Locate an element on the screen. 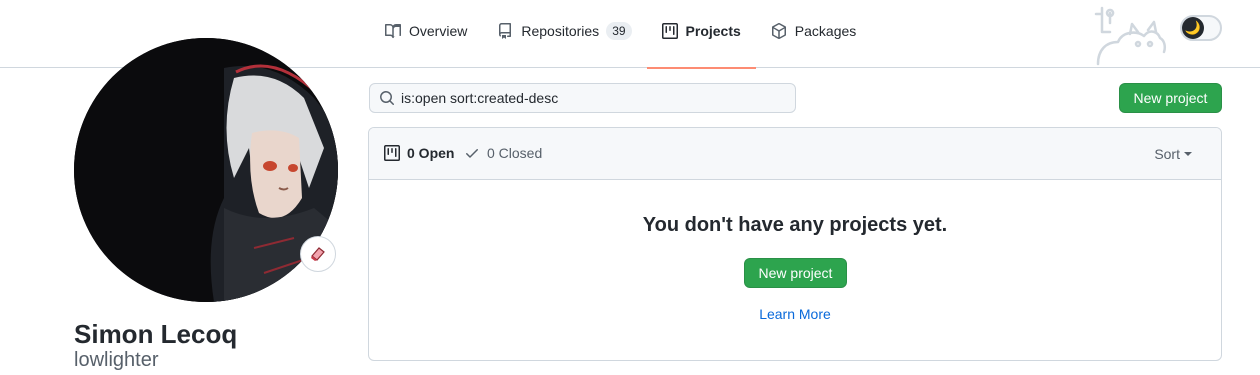 This screenshot has width=1260, height=375. book-icon is located at coordinates (393, 31).